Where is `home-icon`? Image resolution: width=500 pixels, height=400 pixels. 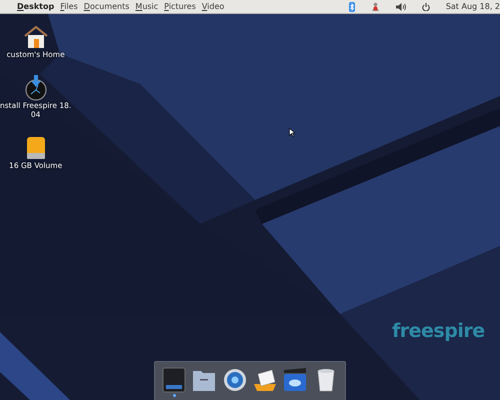 home-icon is located at coordinates (36, 37).